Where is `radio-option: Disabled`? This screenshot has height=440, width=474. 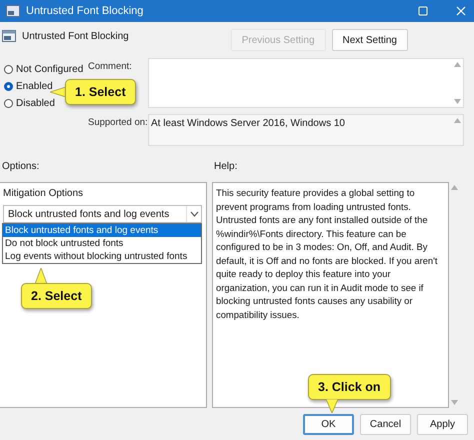
radio-option: Disabled is located at coordinates (29, 103).